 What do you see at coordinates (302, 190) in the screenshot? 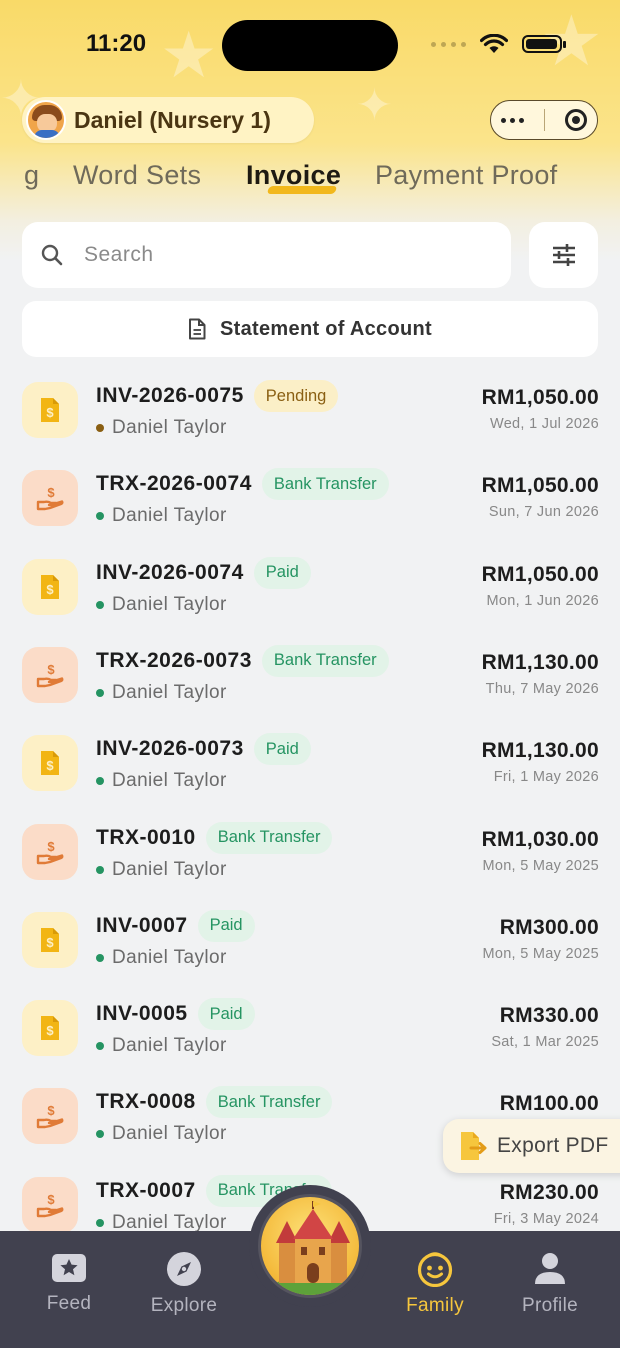
I see `active-tab-indicator` at bounding box center [302, 190].